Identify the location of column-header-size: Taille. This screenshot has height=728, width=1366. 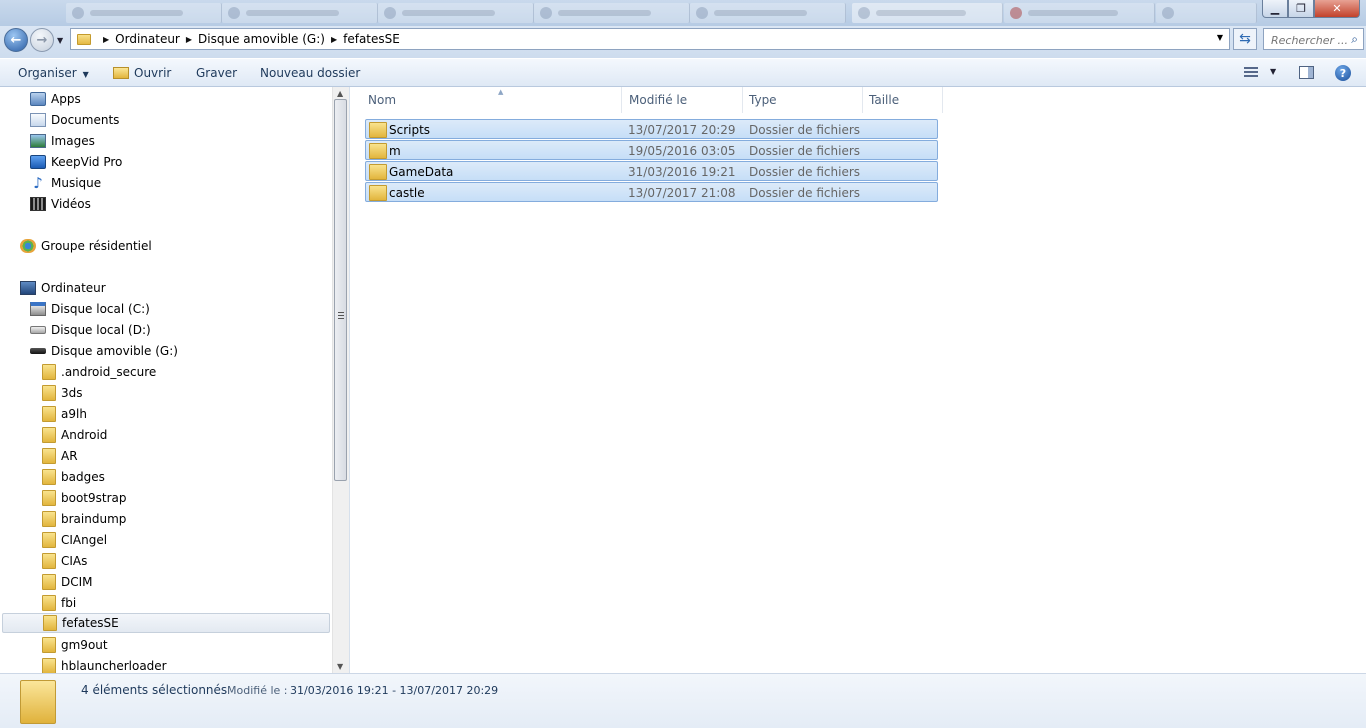
(903, 100).